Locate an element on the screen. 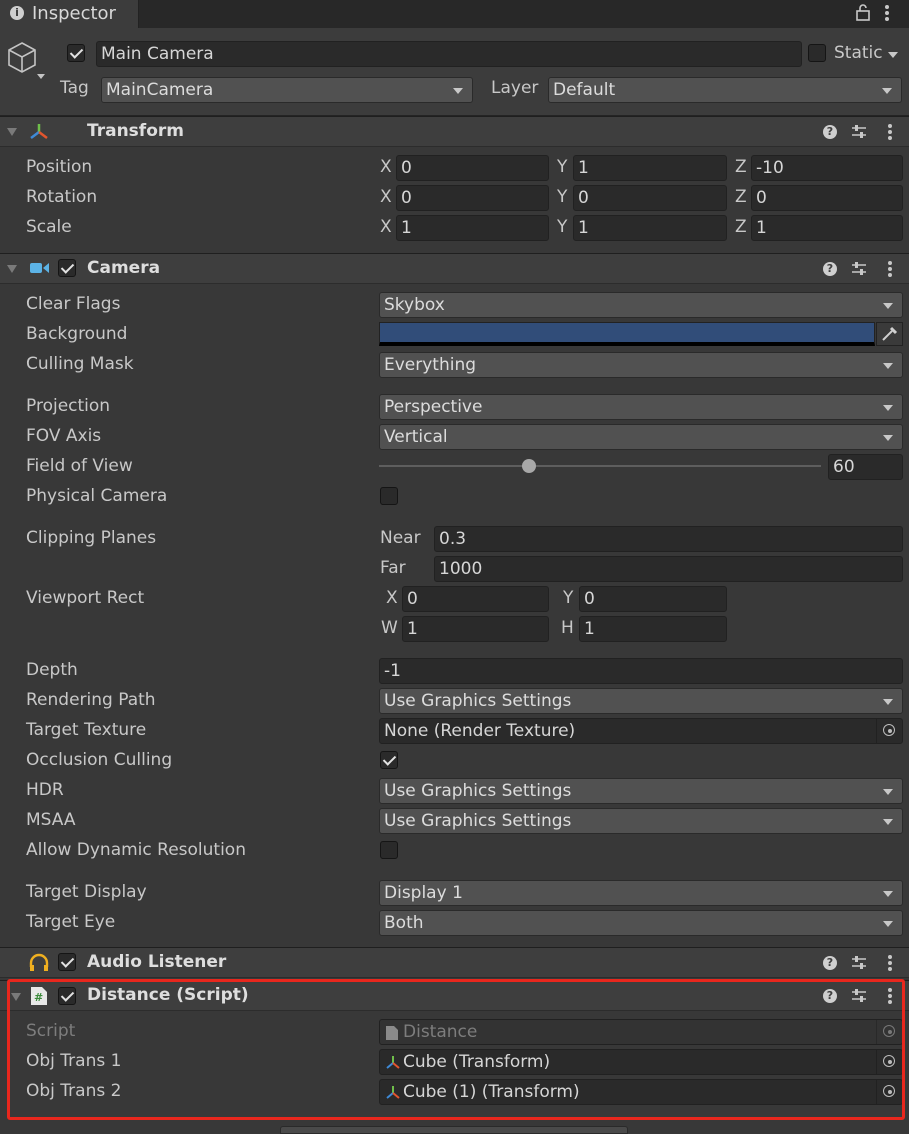 The width and height of the screenshot is (909, 1134). scale-x-input: 1 is located at coordinates (472, 228).